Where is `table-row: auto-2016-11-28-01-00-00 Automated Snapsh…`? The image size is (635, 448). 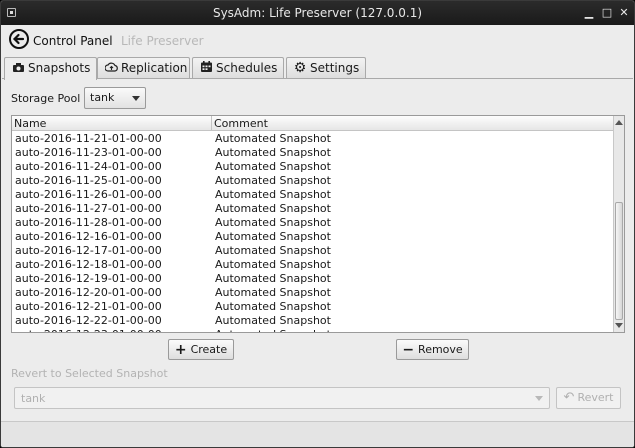
table-row: auto-2016-11-28-01-00-00 Automated Snapsh… is located at coordinates (313, 223).